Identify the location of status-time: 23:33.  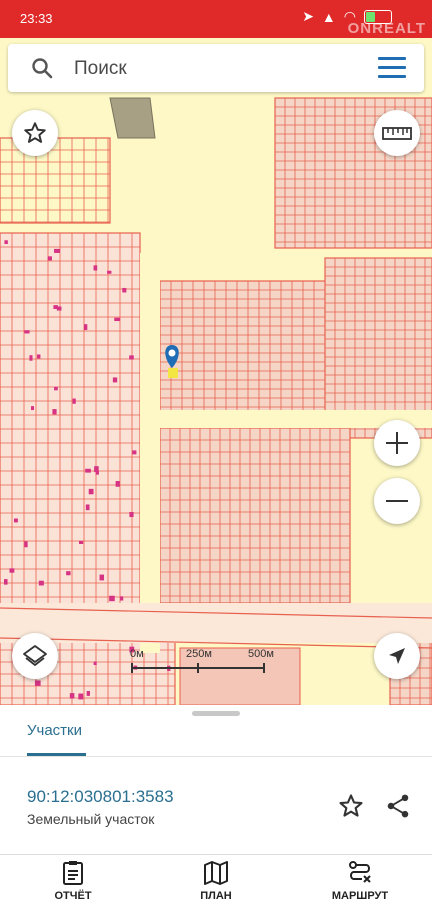
(36, 18).